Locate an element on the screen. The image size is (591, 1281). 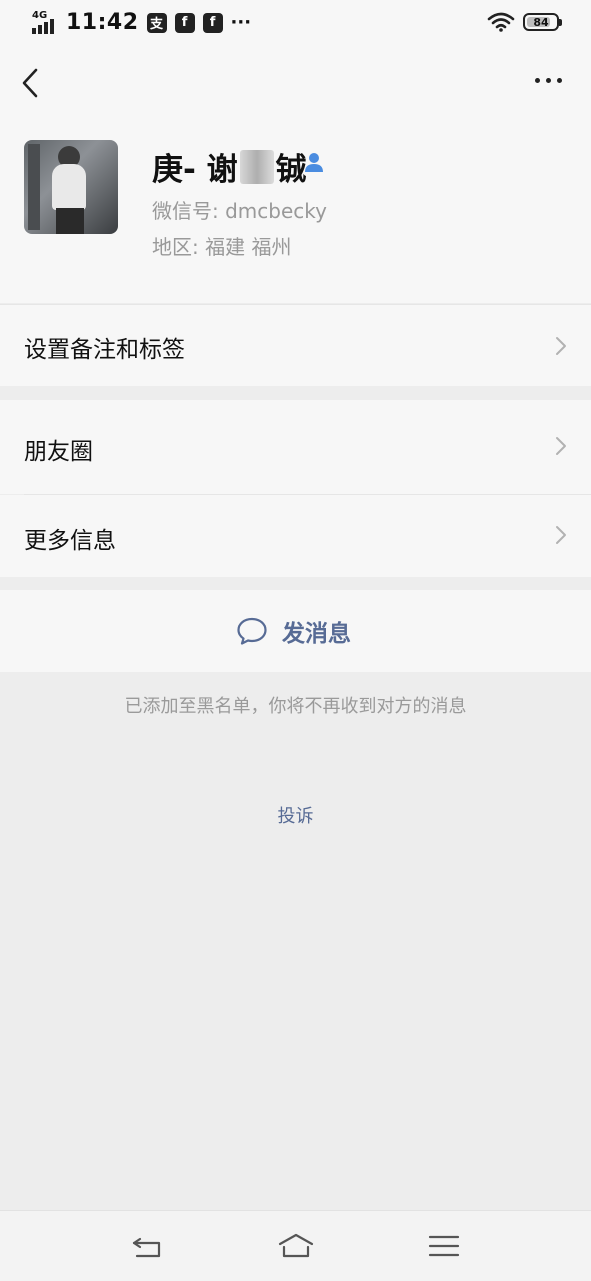
person-icon is located at coordinates (314, 162).